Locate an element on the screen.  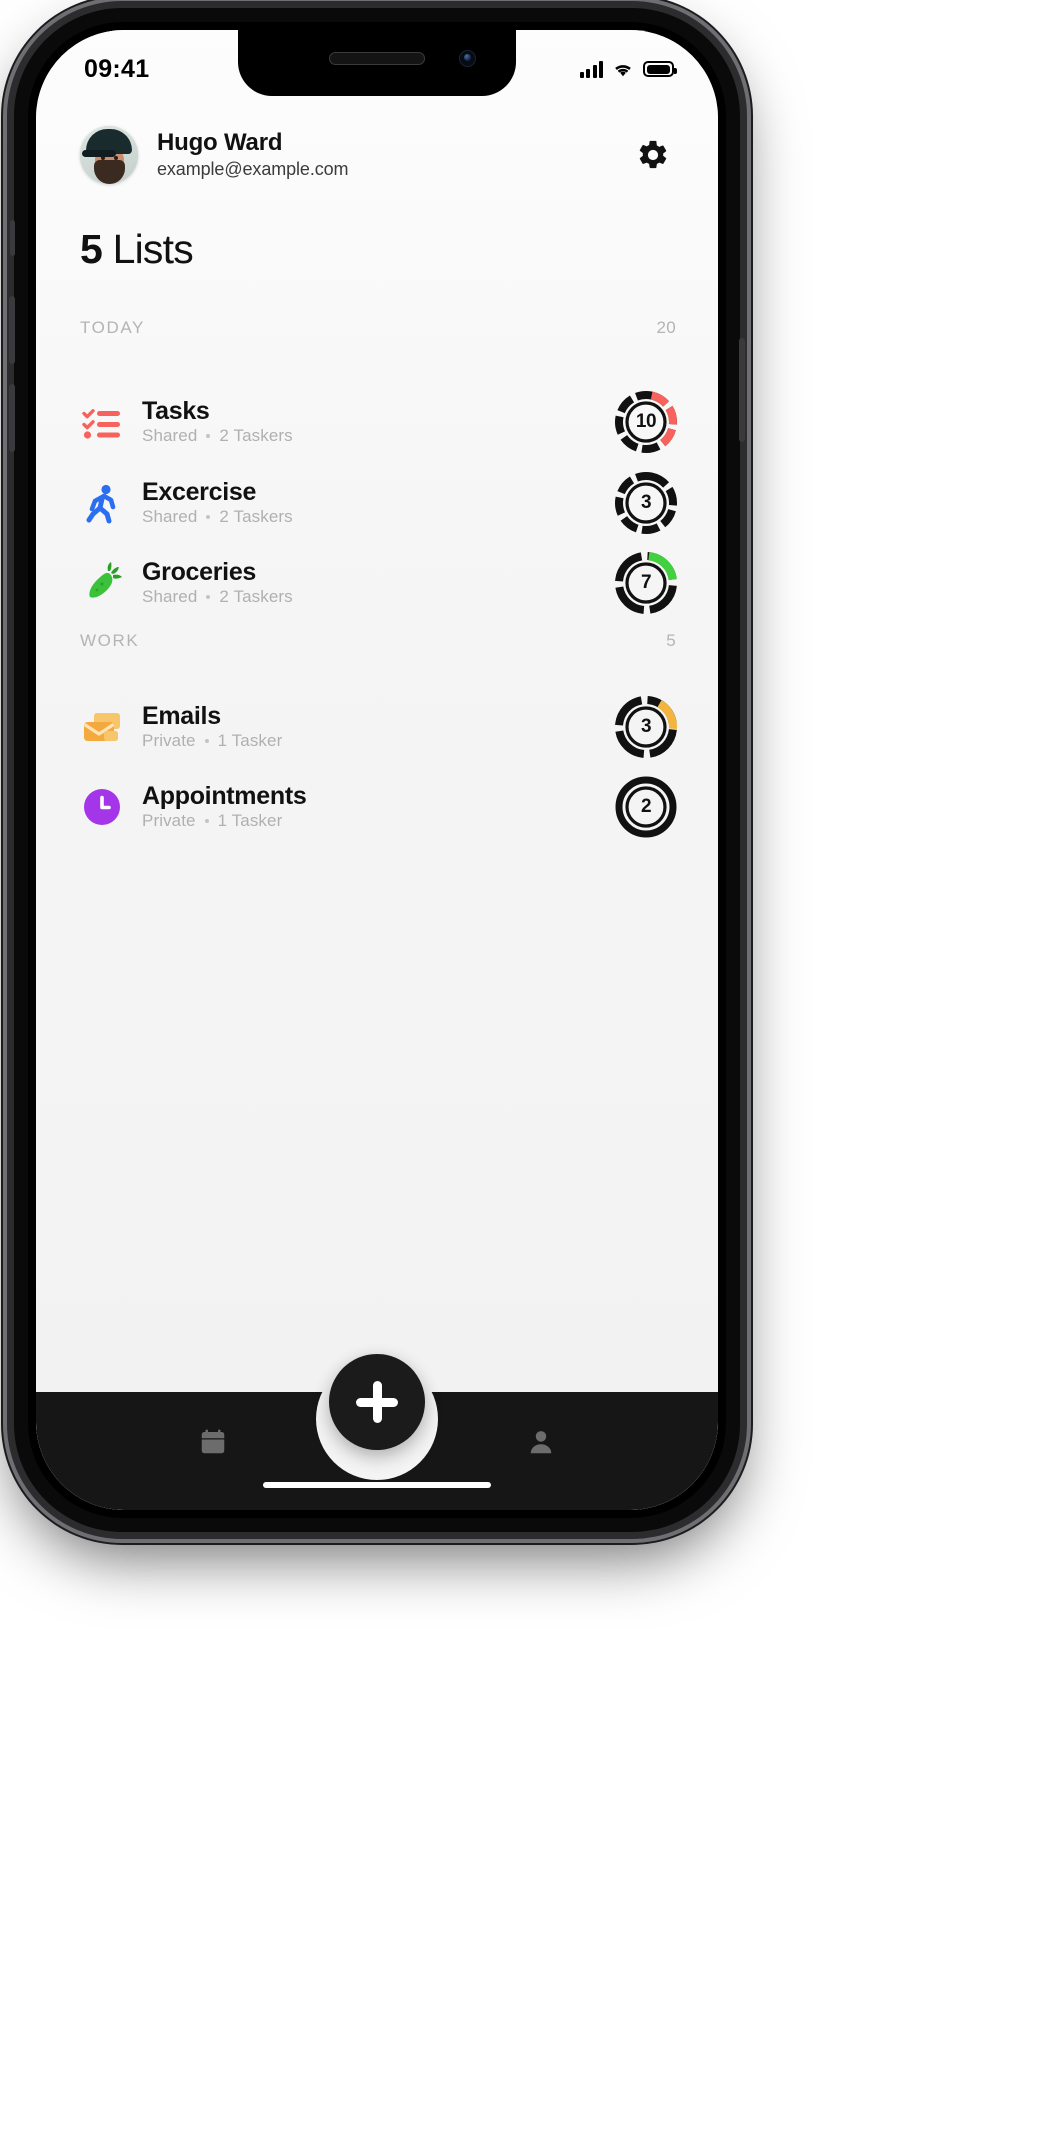
list-item-groceries: Groceries Shared 2 Taskers 7 is located at coordinates (379, 583).